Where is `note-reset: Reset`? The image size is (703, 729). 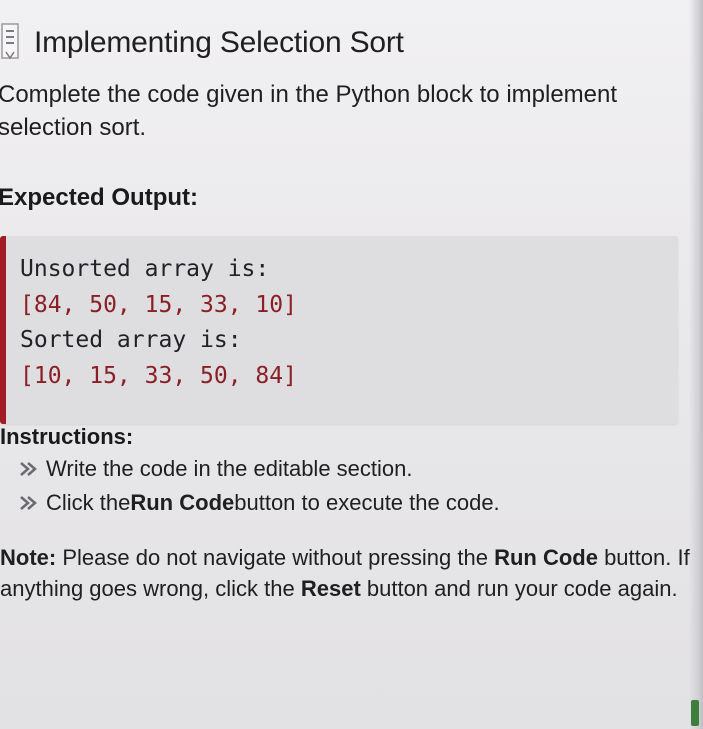
note-reset: Reset is located at coordinates (330, 588).